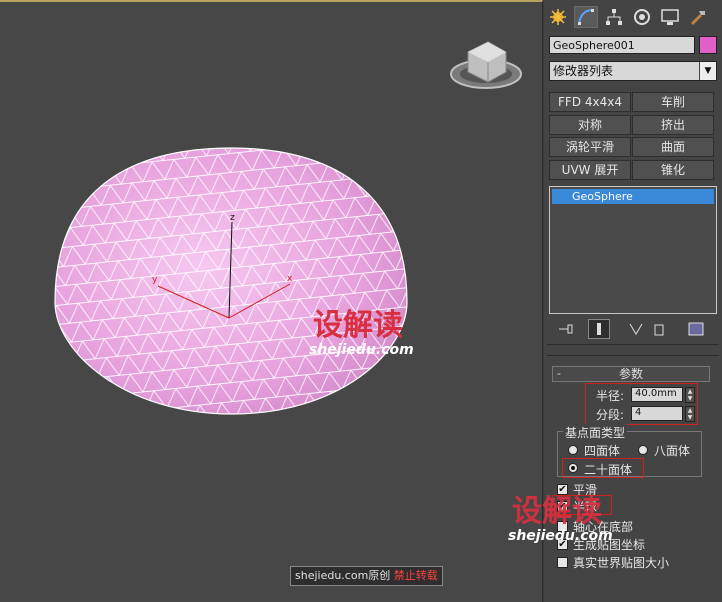  What do you see at coordinates (608, 470) in the screenshot?
I see `icosa-label: 二十面体` at bounding box center [608, 470].